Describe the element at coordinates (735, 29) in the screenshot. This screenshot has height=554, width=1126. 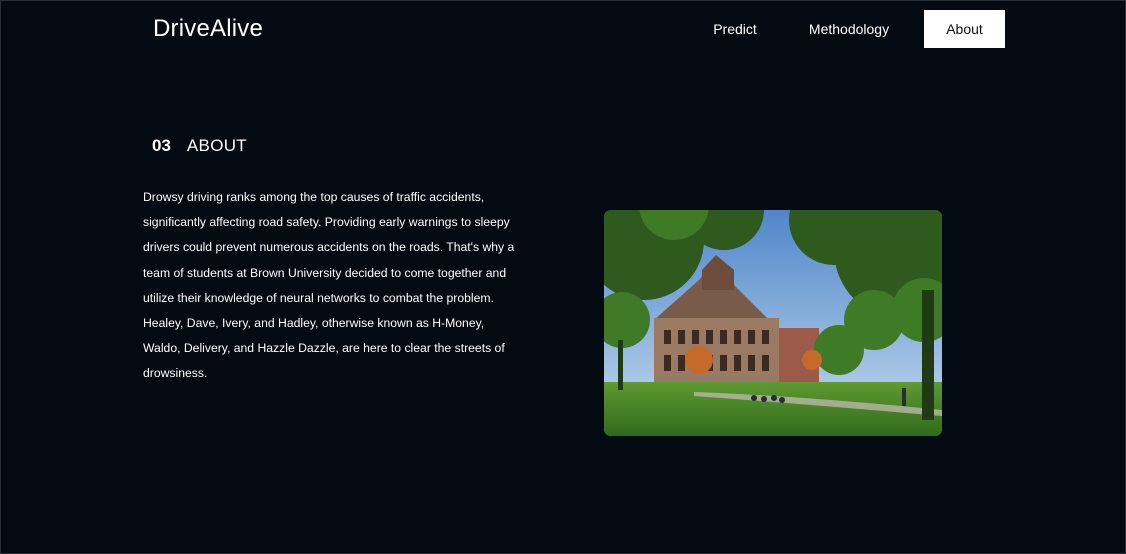
I see `nav-predict: Predict` at that location.